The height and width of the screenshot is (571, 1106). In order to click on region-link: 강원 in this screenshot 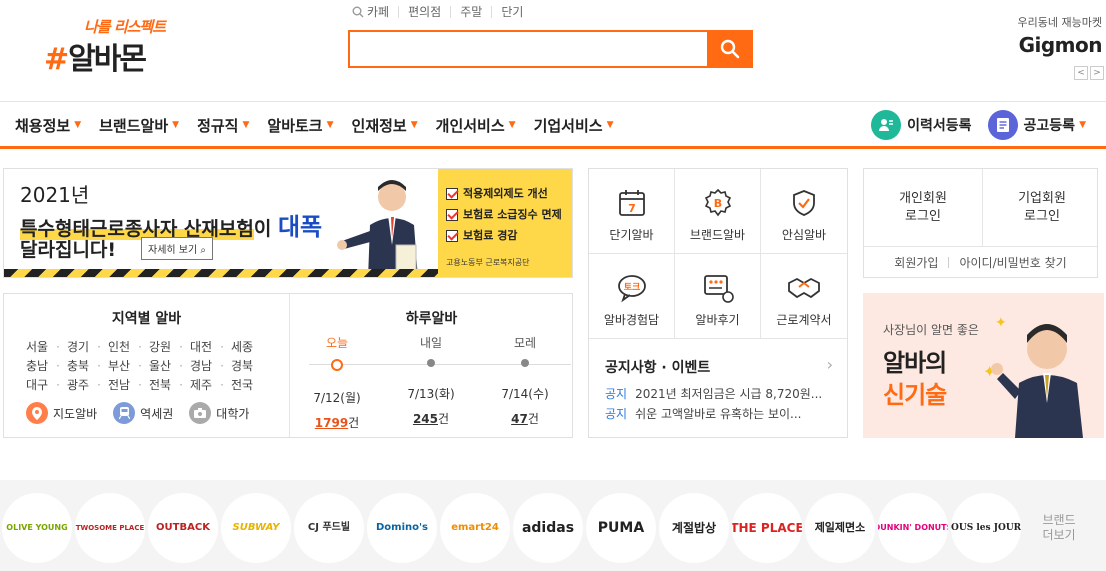, I will do `click(169, 346)`.